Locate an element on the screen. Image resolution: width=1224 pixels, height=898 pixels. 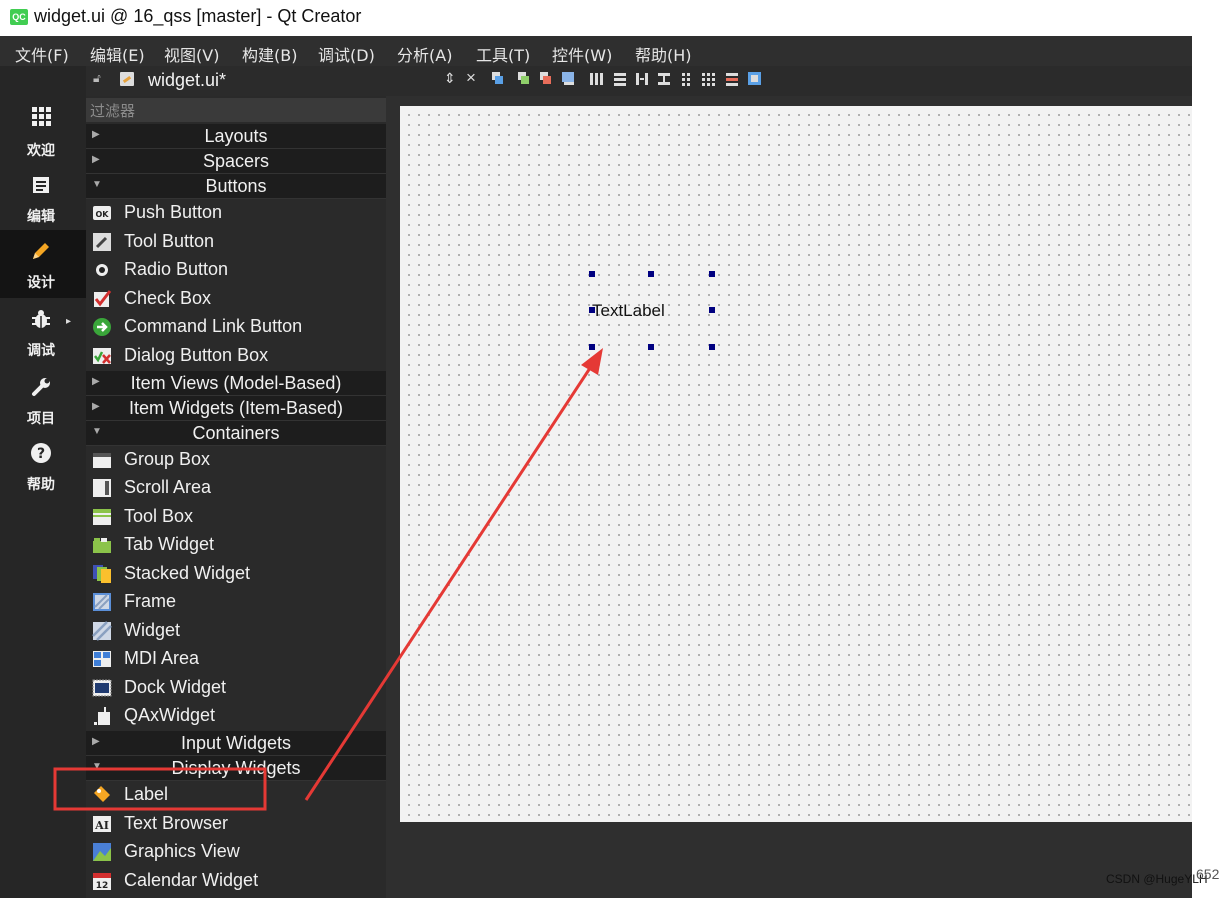
mode-label: 编辑 is located at coordinates (41, 217).